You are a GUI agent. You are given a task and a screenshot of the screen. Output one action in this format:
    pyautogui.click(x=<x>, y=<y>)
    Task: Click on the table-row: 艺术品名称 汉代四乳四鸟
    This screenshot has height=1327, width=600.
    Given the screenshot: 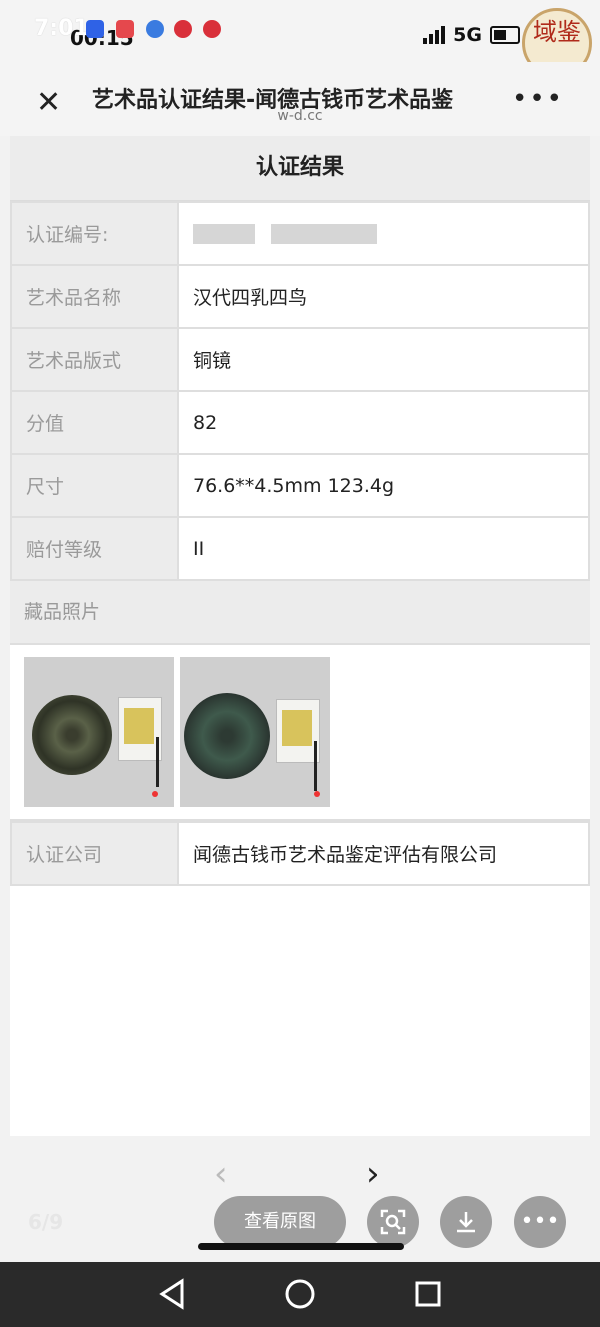 What is the action you would take?
    pyautogui.click(x=300, y=296)
    